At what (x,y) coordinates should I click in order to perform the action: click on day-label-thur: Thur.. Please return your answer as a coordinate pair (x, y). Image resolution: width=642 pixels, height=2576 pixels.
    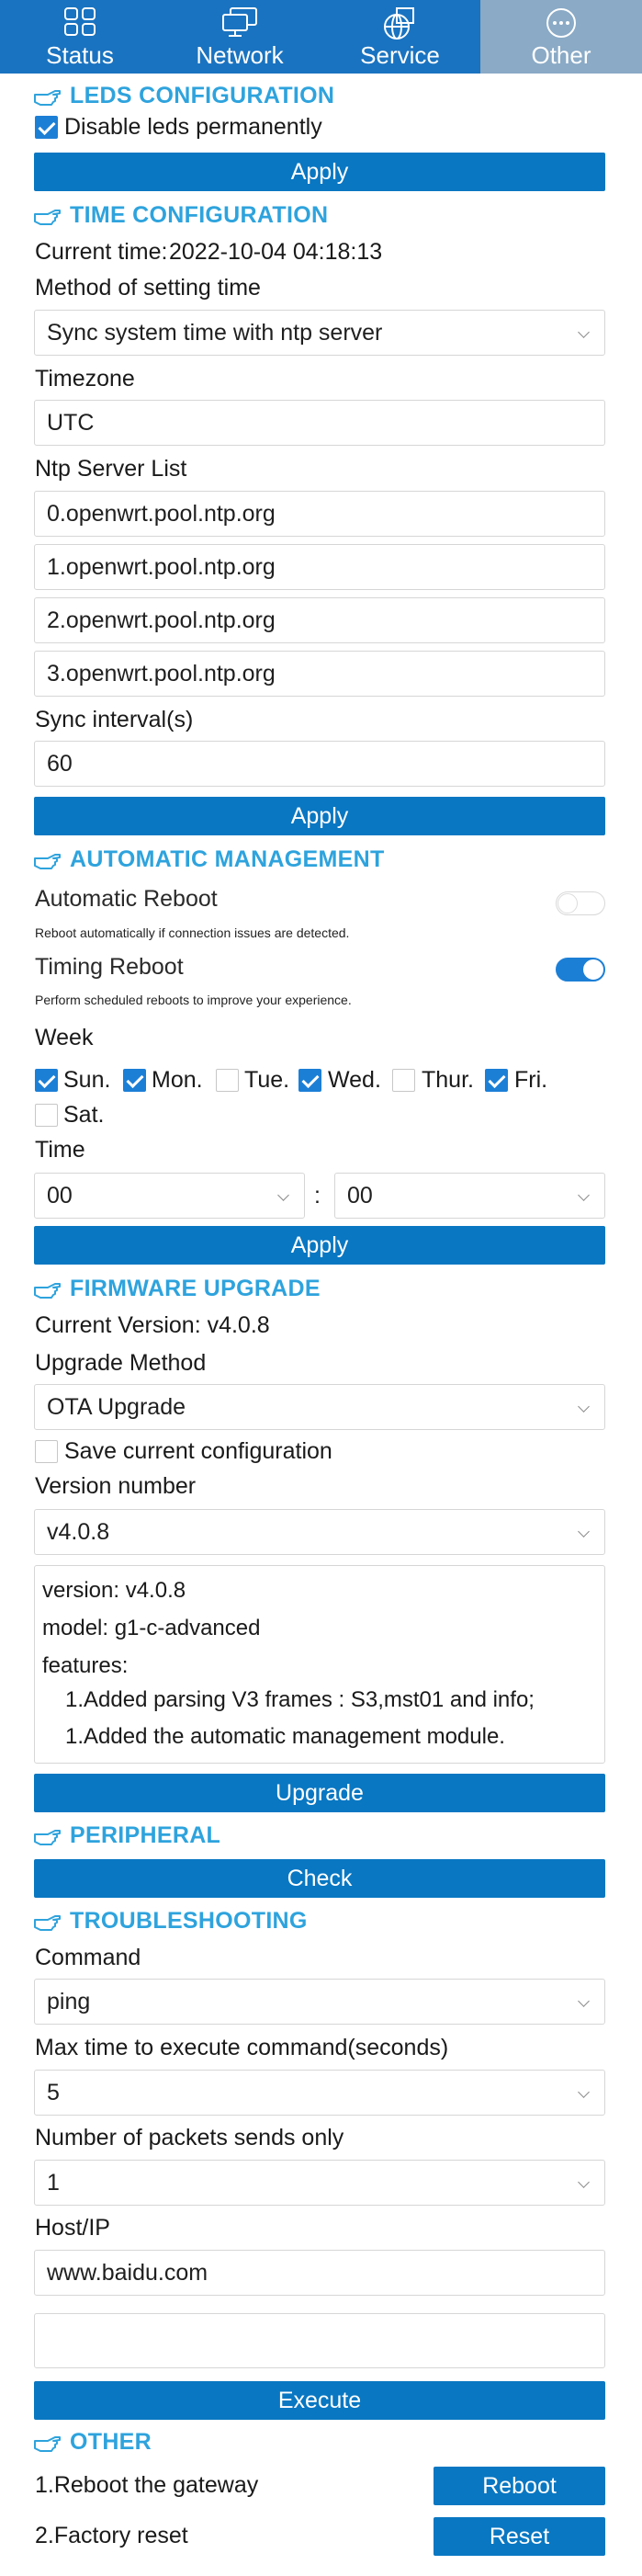
    Looking at the image, I should click on (448, 1080).